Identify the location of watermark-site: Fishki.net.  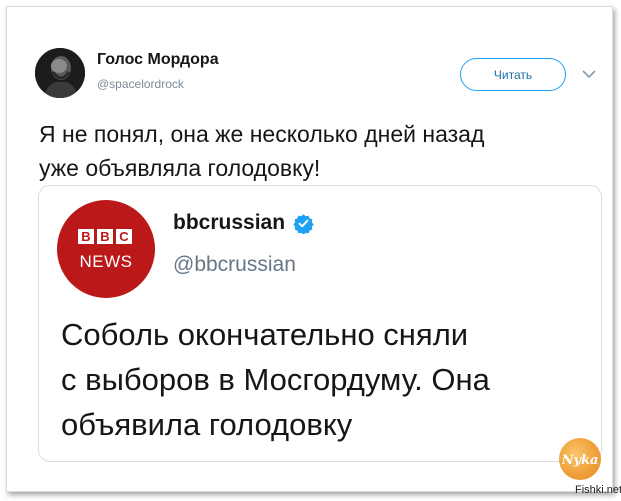
(598, 490).